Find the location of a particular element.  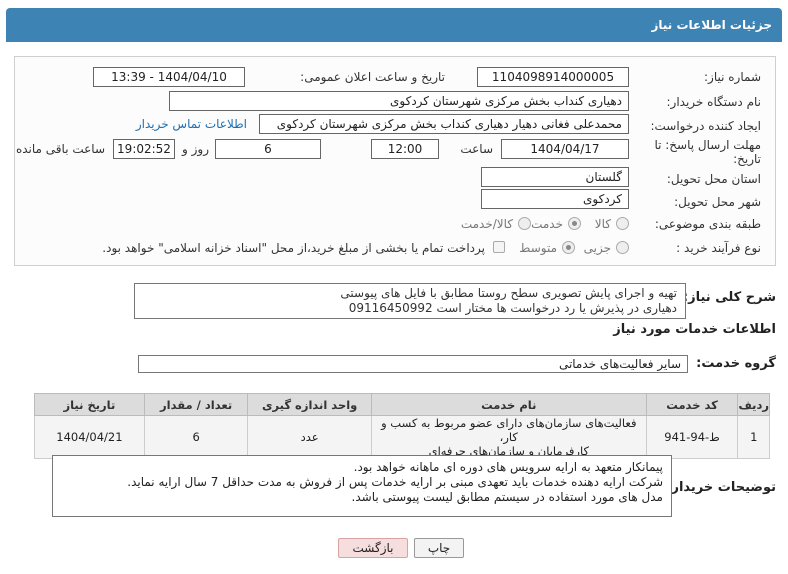

category-label: طبقه بندی موضوعی: is located at coordinates (707, 224).